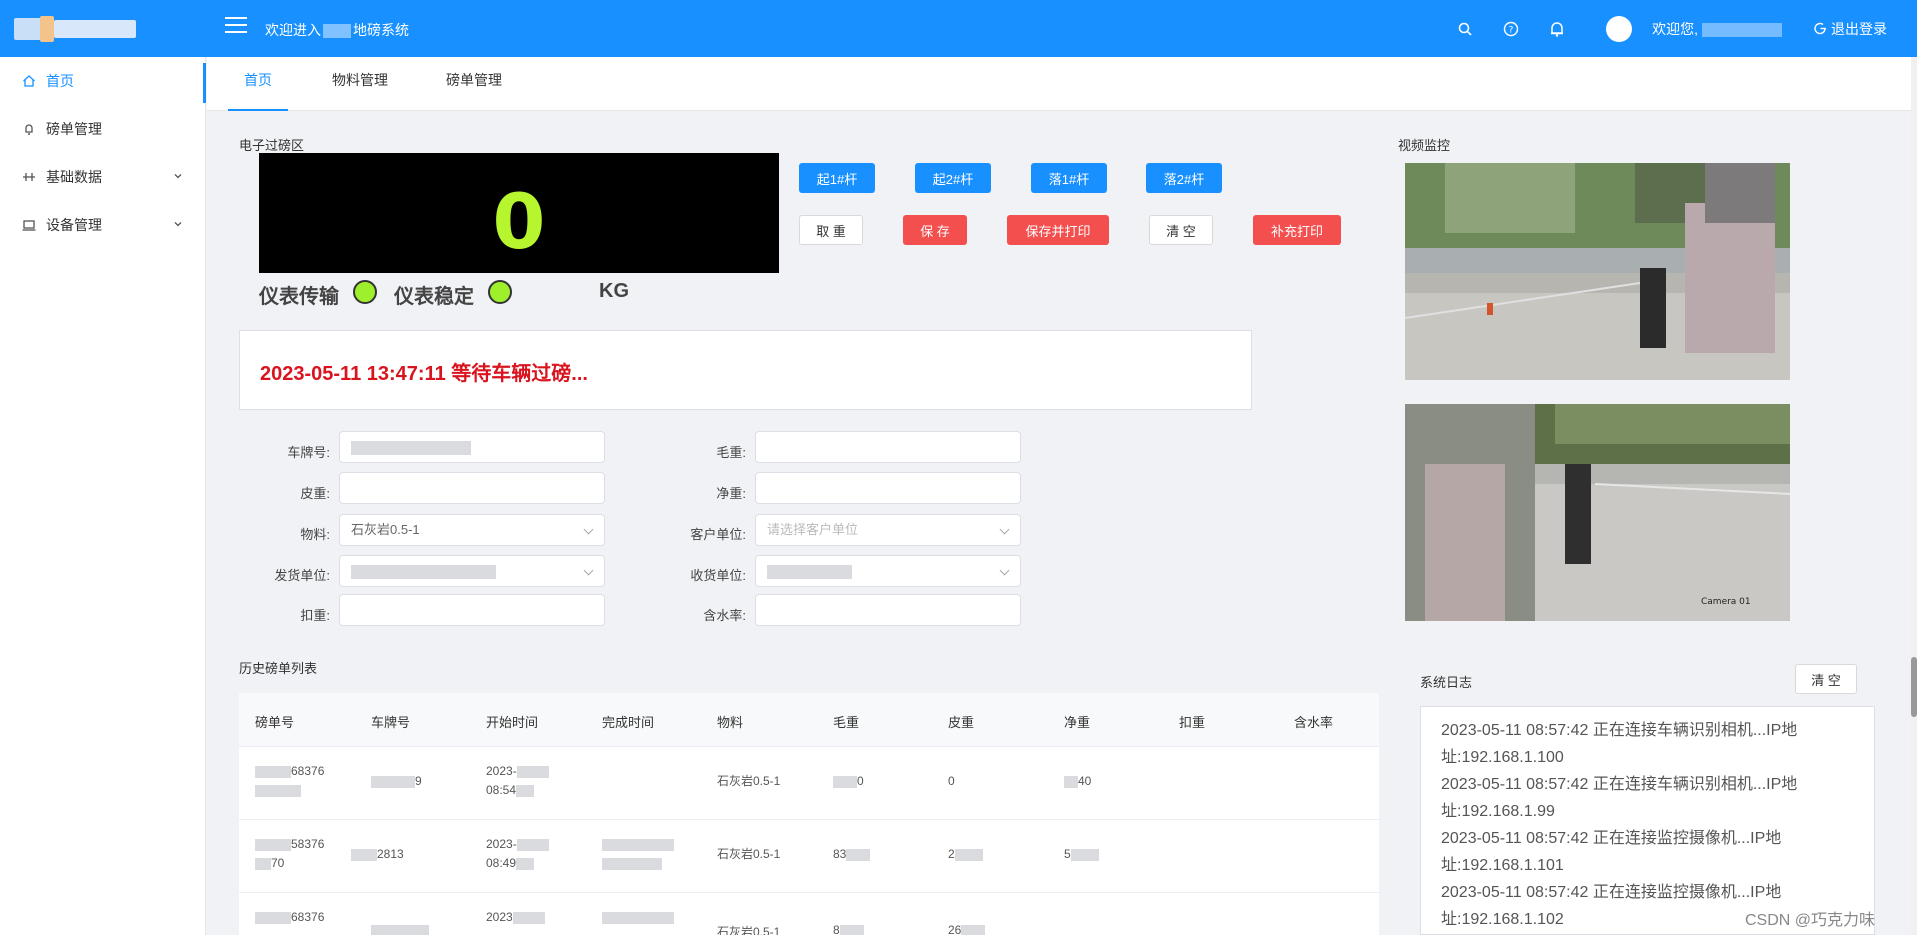 Image resolution: width=1917 pixels, height=935 pixels. I want to click on lower-gate2-button: 落2#杆, so click(1184, 178).